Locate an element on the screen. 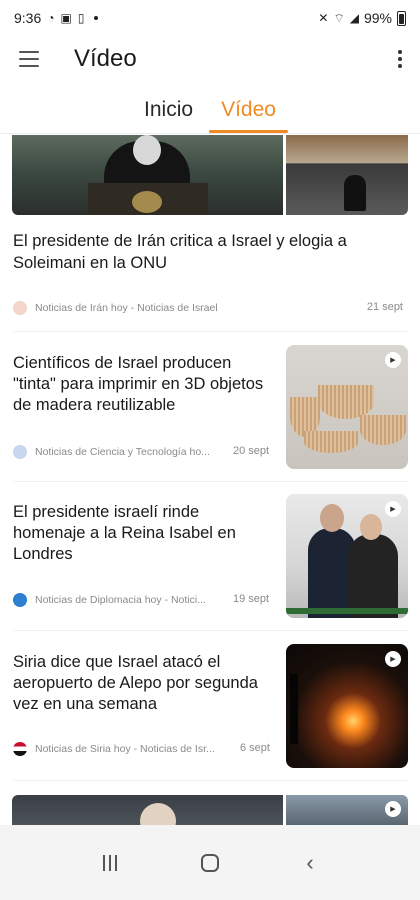  app-bar: Vídeo is located at coordinates (210, 59).